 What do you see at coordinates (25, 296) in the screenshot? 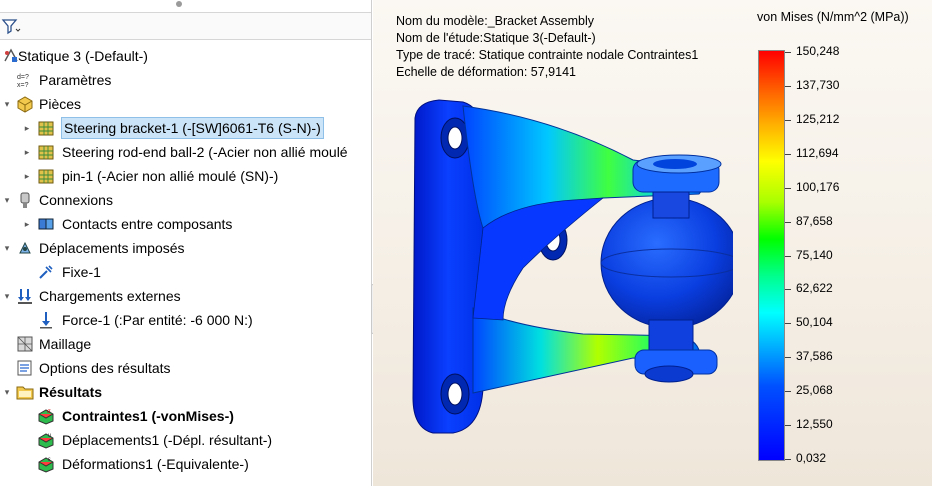
I see `loads-icon` at bounding box center [25, 296].